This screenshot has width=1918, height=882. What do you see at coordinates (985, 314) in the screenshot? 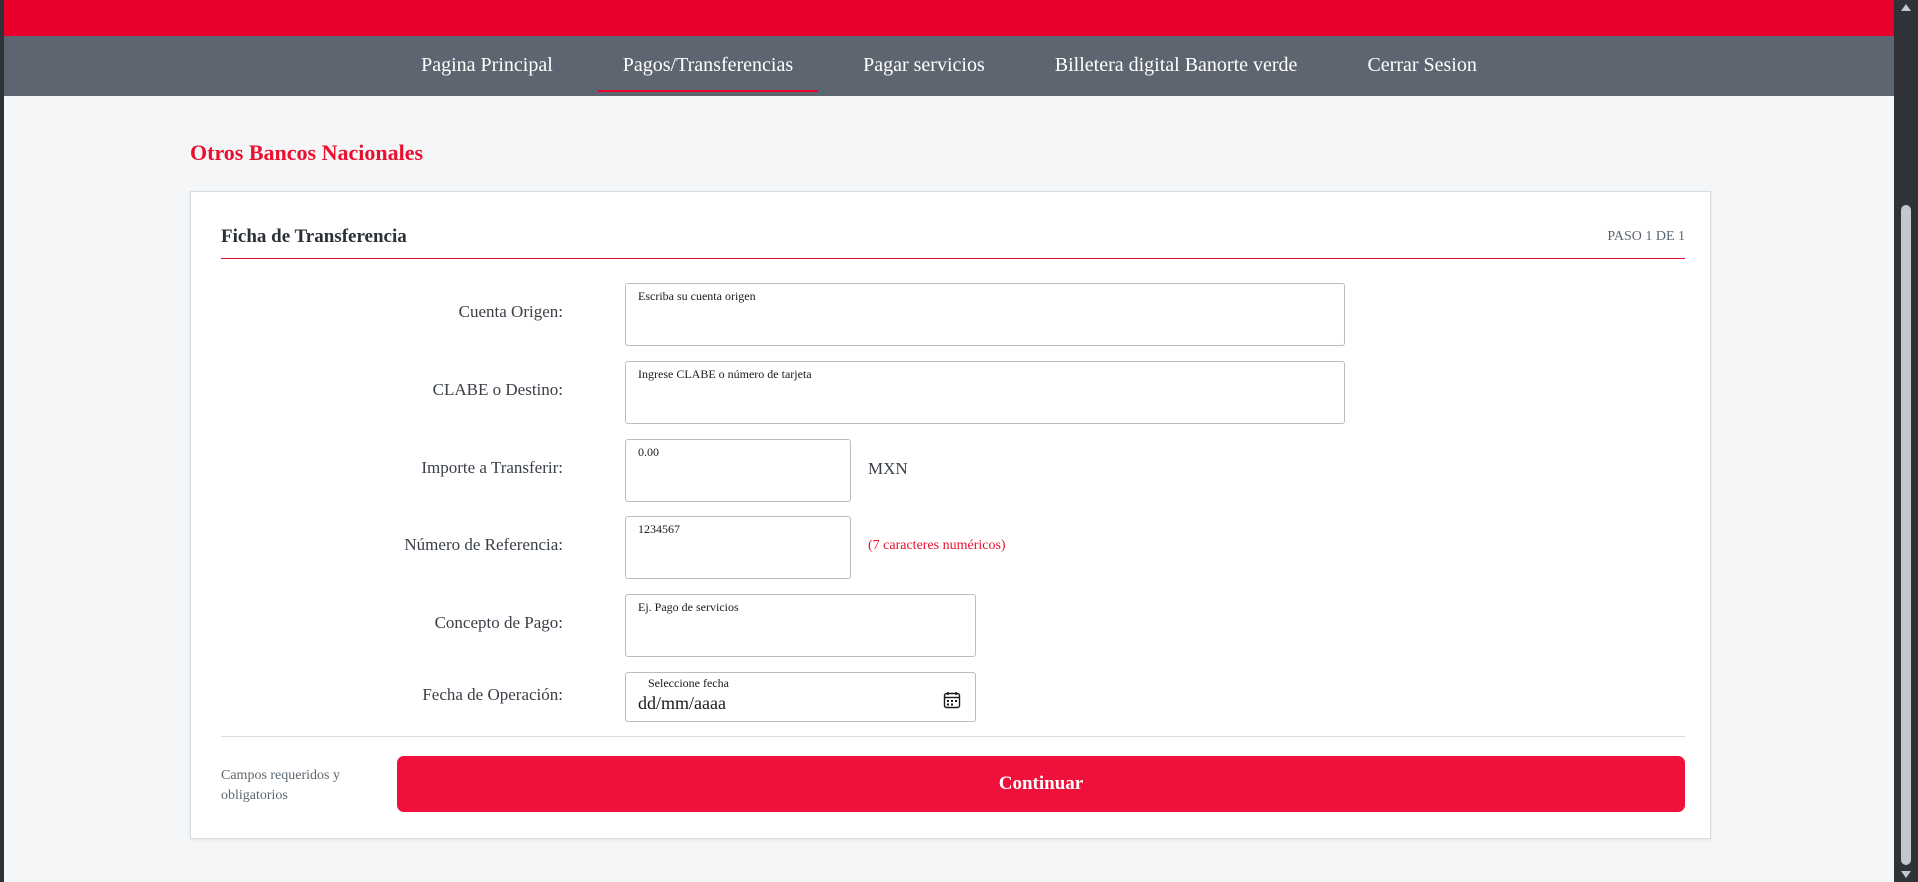
I see `cuenta-origen-input: Escriba su cuenta origen` at bounding box center [985, 314].